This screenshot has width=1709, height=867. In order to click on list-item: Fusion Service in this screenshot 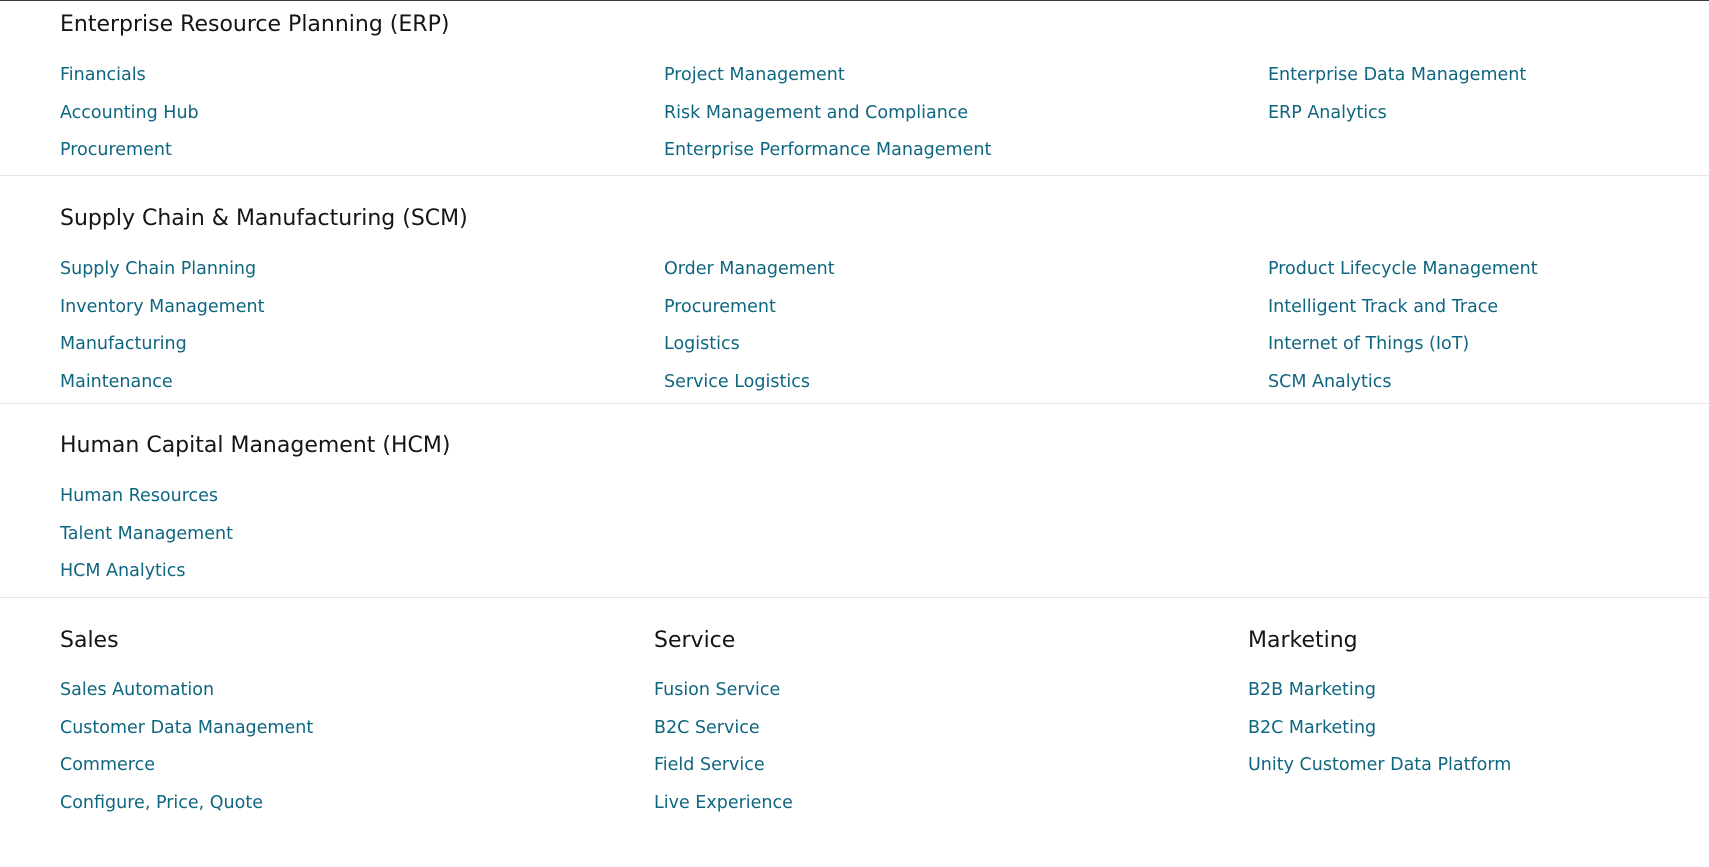, I will do `click(723, 698)`.